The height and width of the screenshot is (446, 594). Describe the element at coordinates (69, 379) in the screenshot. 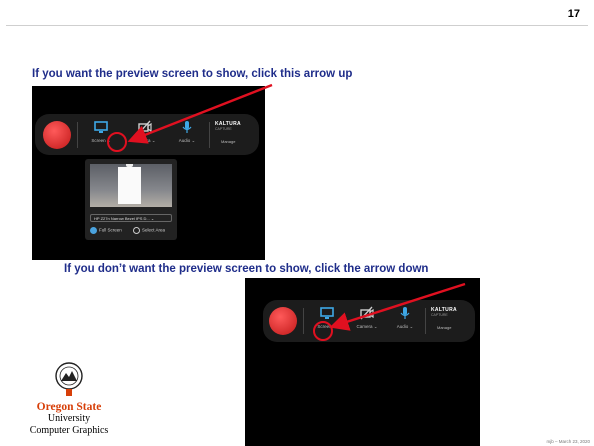

I see `osu-seal-icon` at that location.